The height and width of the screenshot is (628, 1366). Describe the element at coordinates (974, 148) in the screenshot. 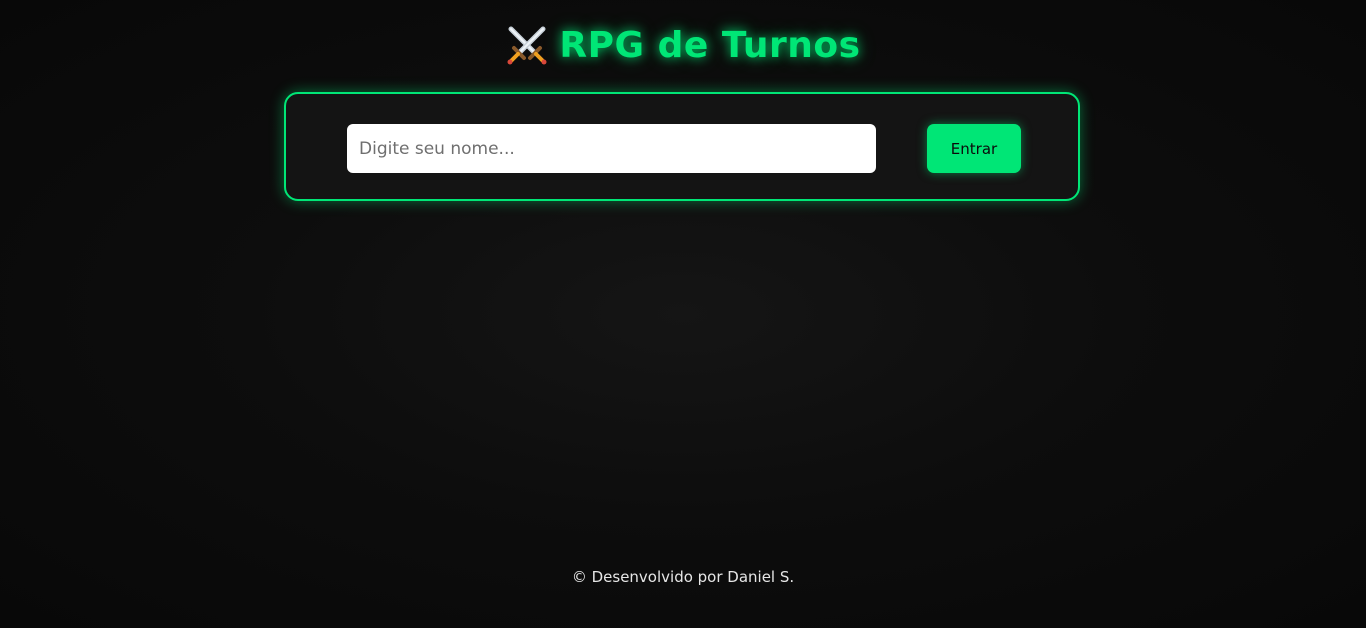

I see `enter-button: Entrar` at that location.